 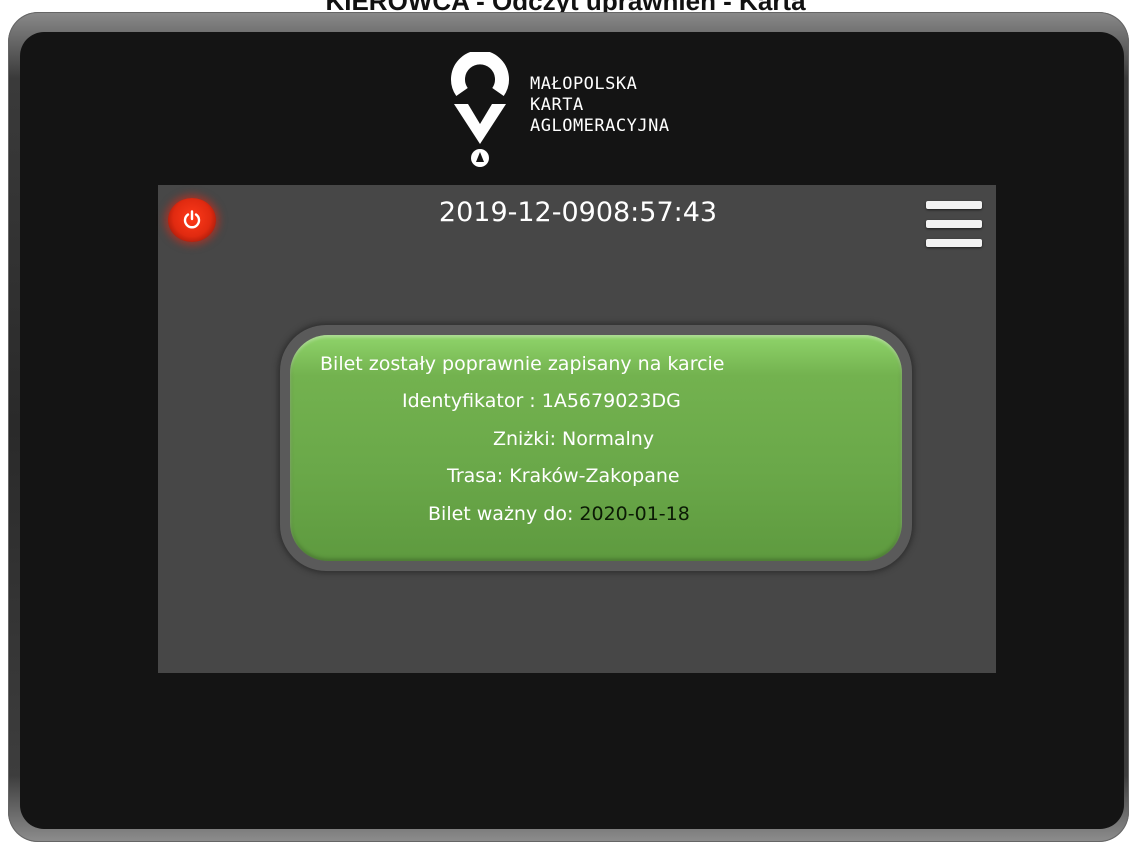 I want to click on power-button, so click(x=192, y=220).